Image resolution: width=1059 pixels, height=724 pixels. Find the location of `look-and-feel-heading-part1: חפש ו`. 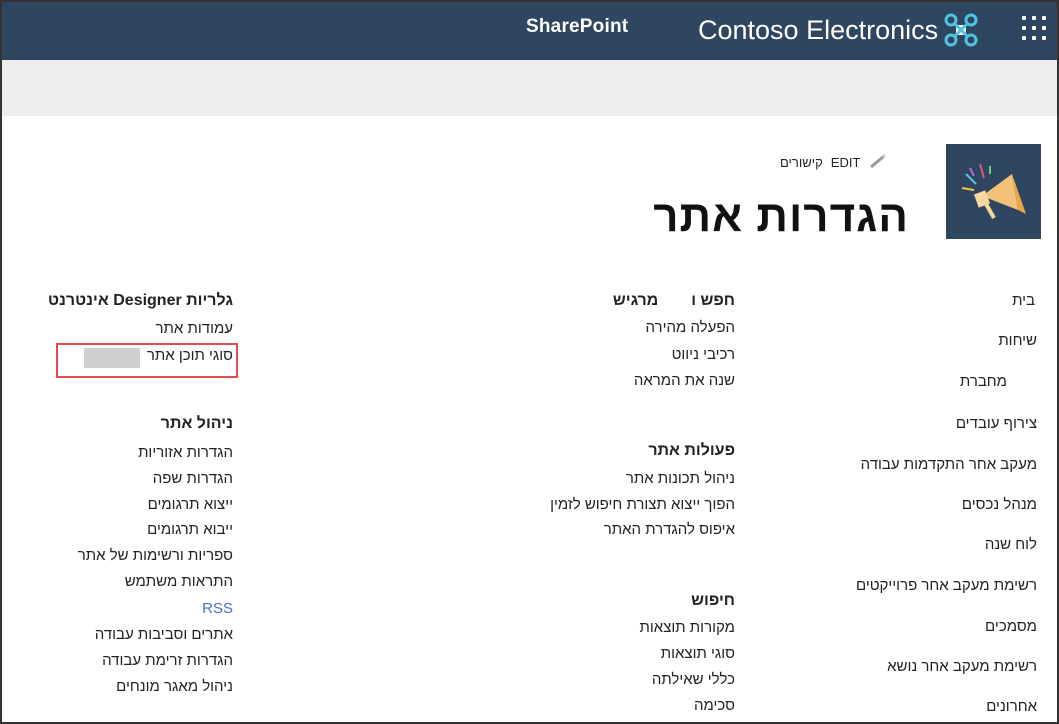

look-and-feel-heading-part1: חפש ו is located at coordinates (713, 300).